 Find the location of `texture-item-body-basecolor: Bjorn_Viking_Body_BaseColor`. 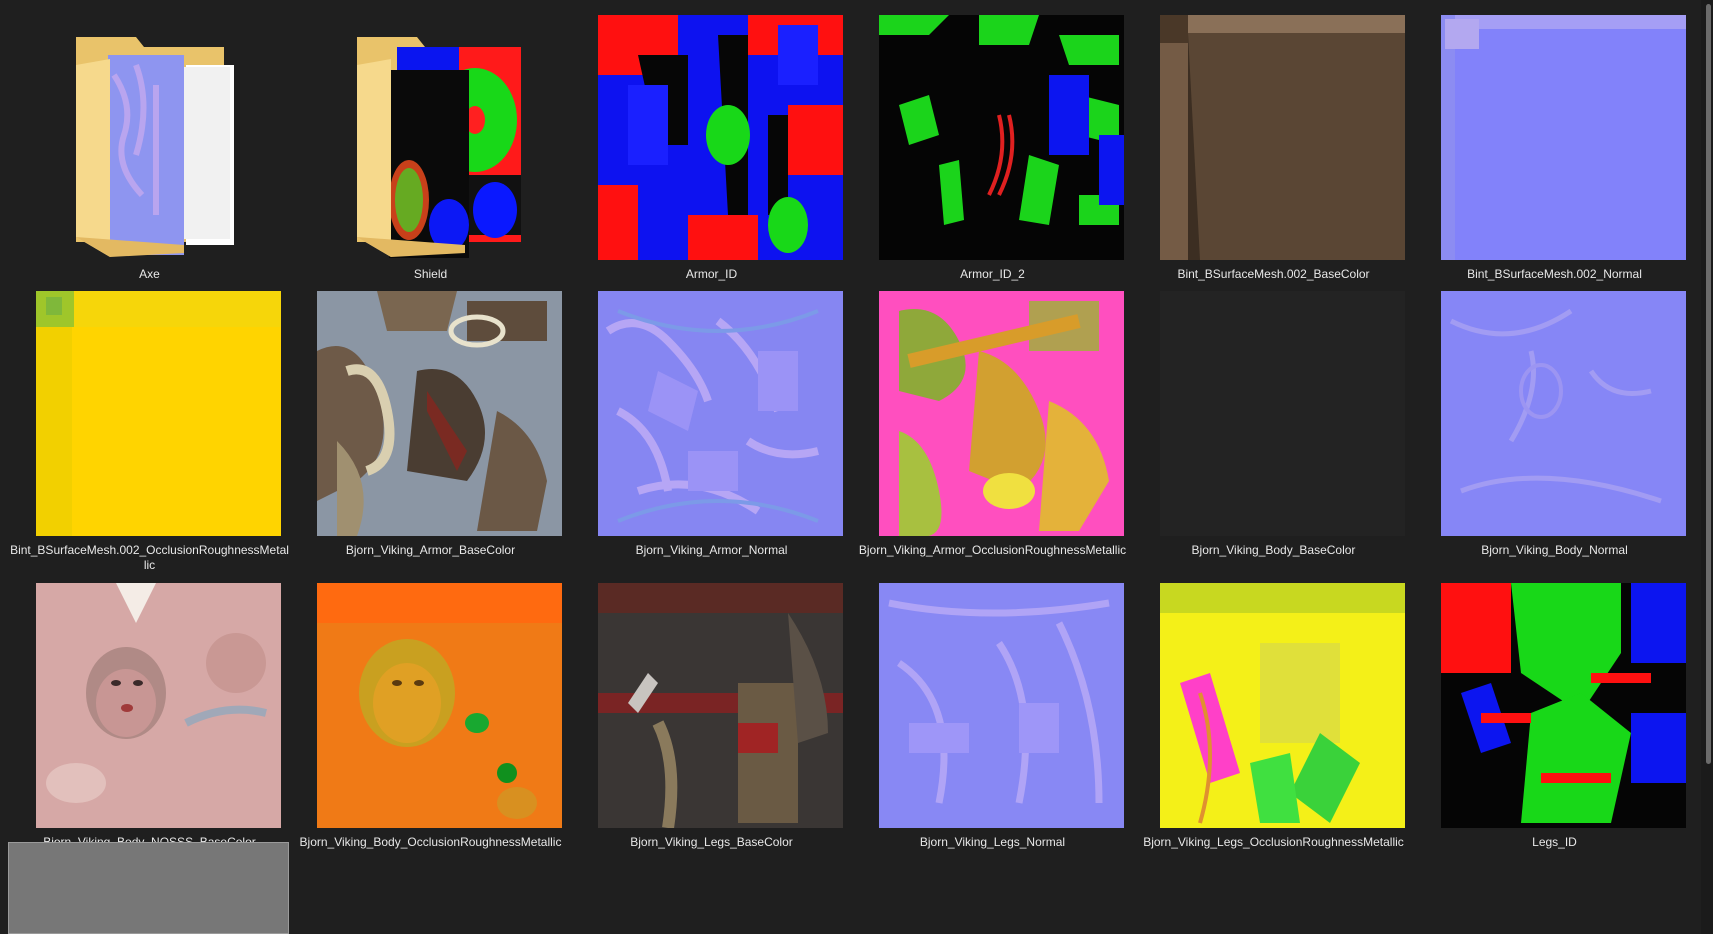

texture-item-body-basecolor: Bjorn_Viking_Body_BaseColor is located at coordinates (1272, 422).